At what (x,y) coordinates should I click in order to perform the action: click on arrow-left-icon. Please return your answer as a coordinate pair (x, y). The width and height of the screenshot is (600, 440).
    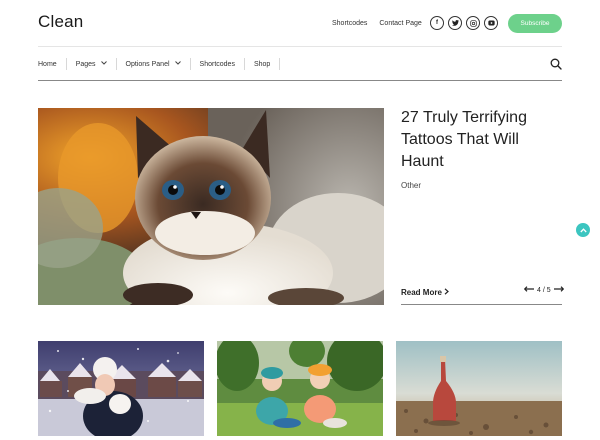
    Looking at the image, I should click on (528, 290).